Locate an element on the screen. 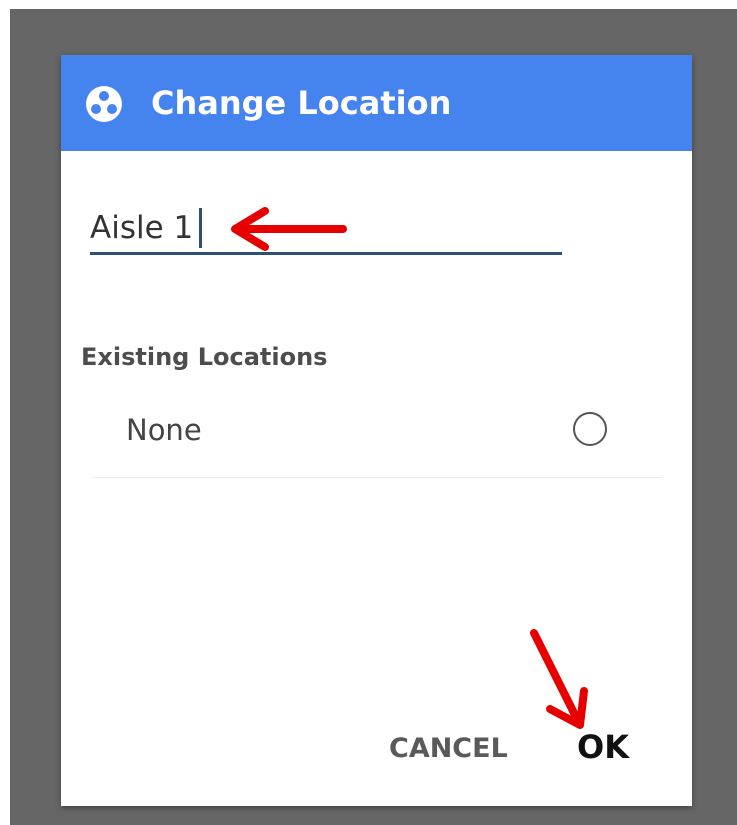 The height and width of the screenshot is (825, 737). ok-button: OK is located at coordinates (603, 747).